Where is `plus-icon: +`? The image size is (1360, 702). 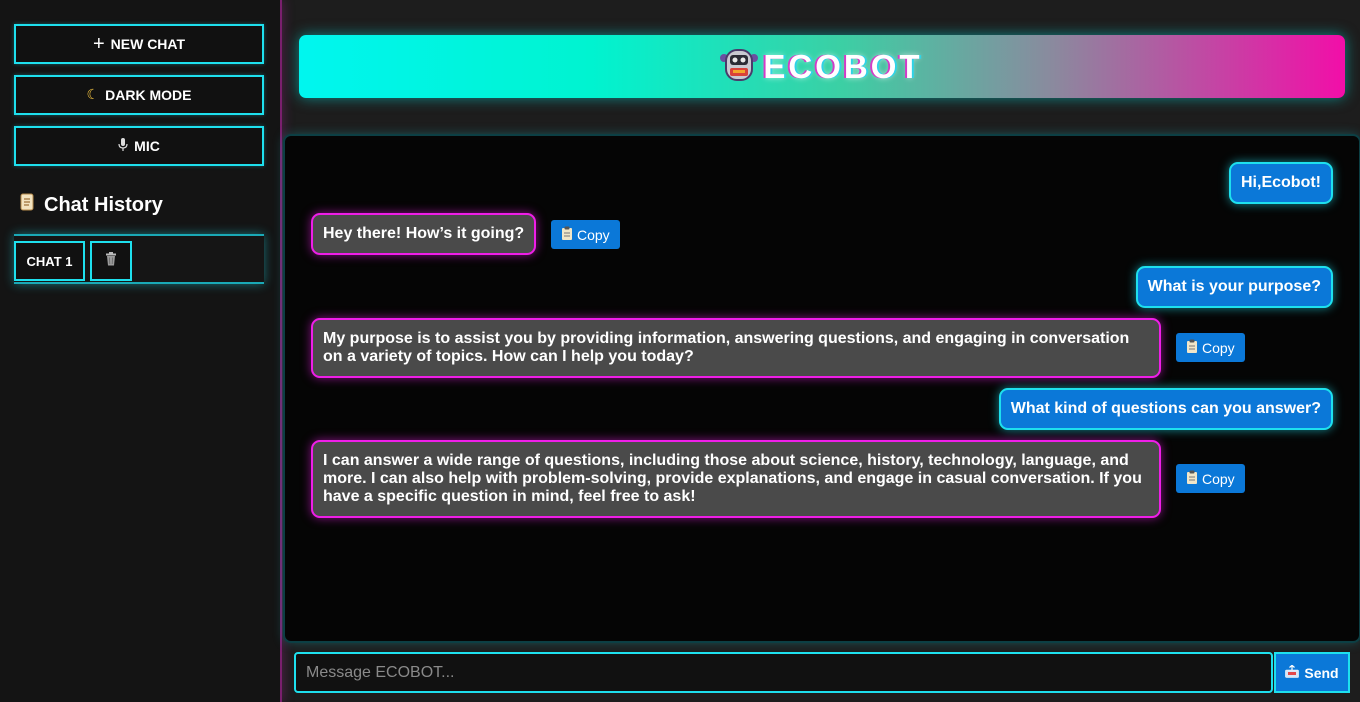
plus-icon: + is located at coordinates (98, 44).